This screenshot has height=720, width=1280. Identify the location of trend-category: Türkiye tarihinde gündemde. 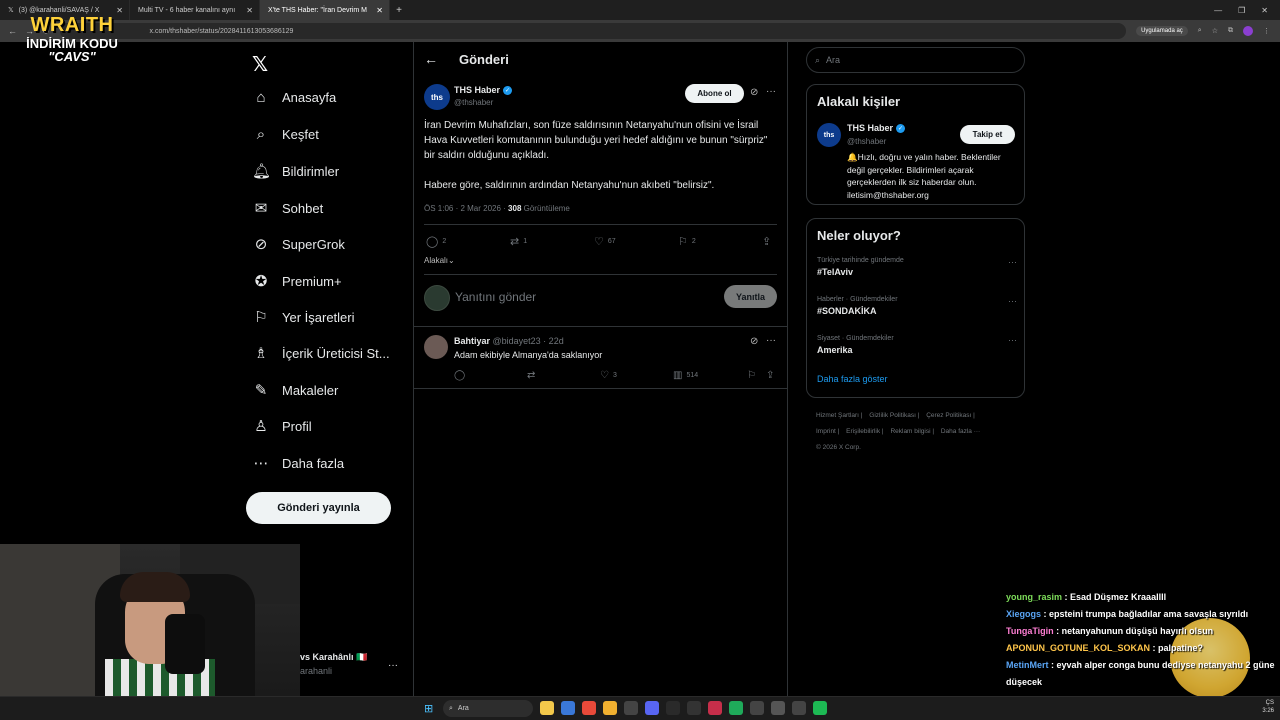
(860, 260).